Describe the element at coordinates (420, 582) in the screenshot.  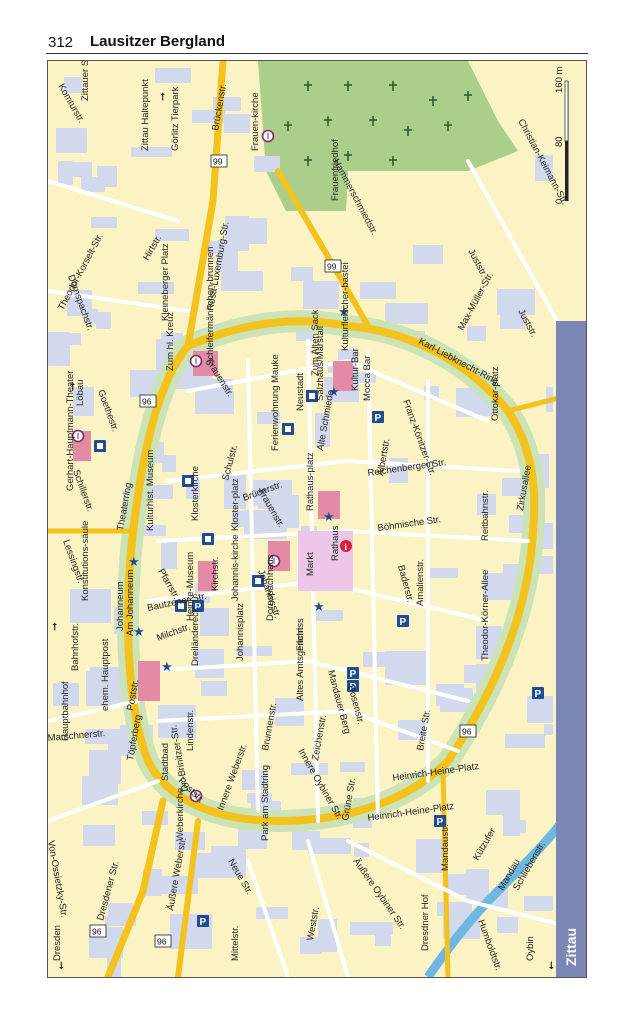
I see `street-label: Amalienstr.` at that location.